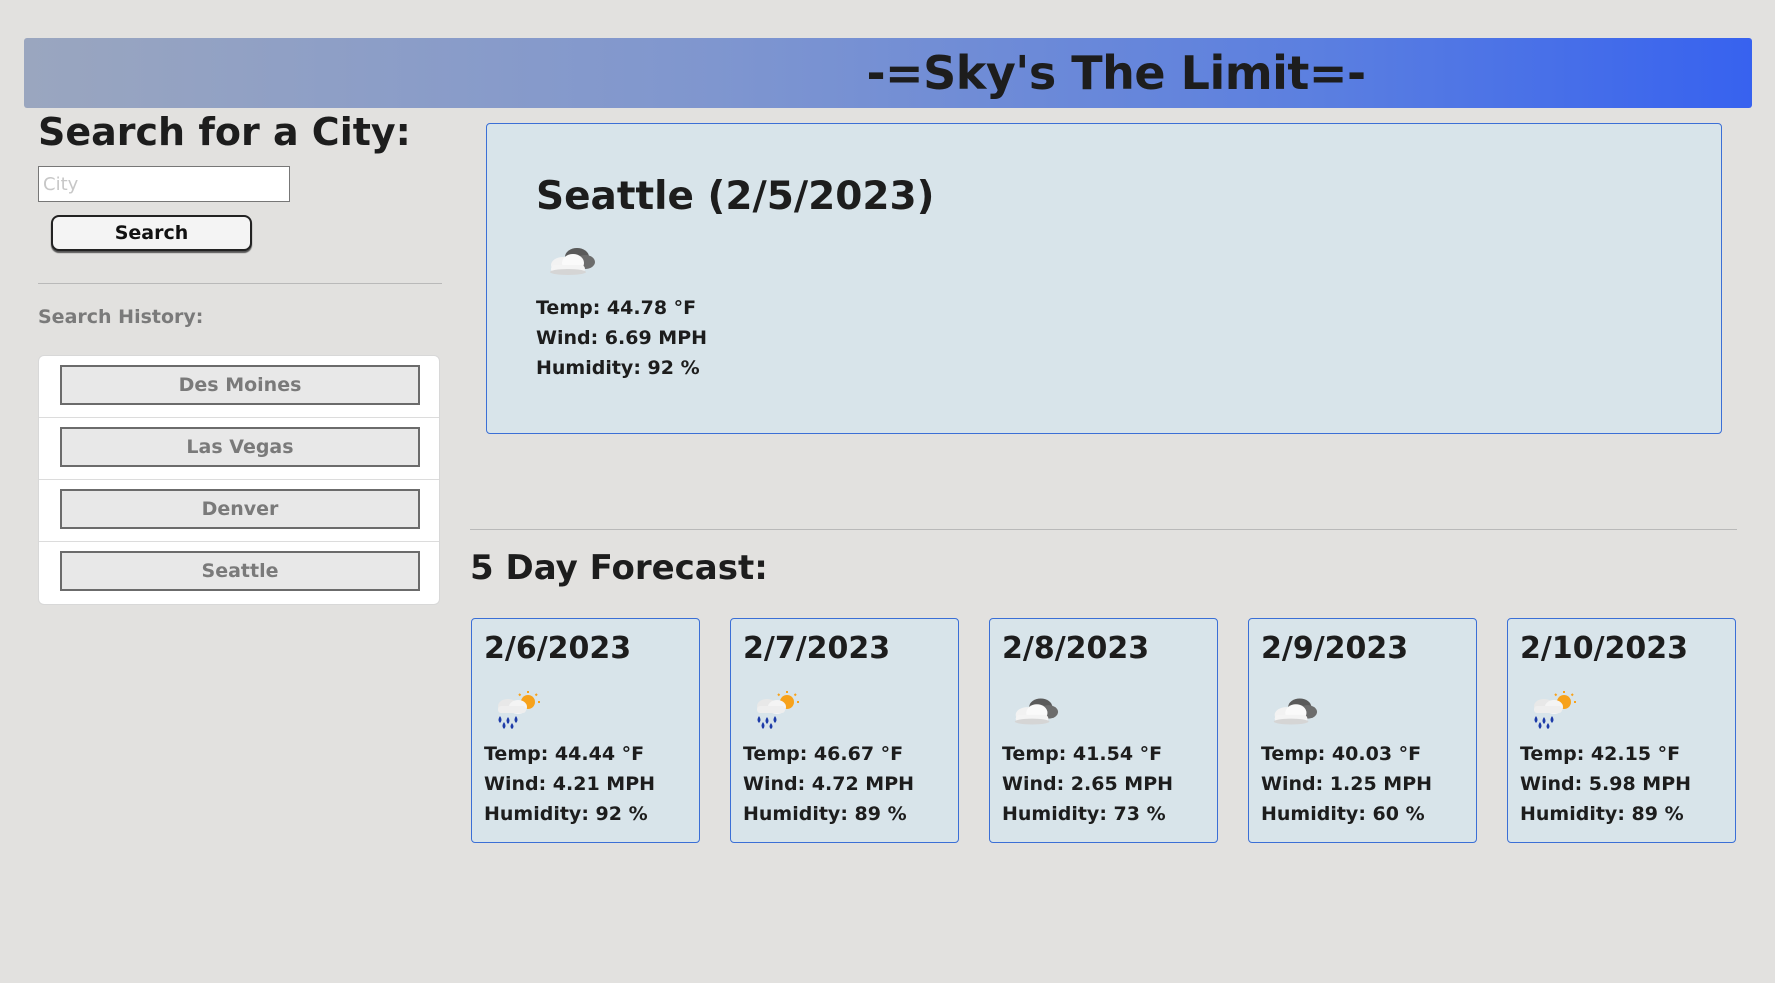  Describe the element at coordinates (823, 754) in the screenshot. I see `forecast-temp: Temp: 46.67 °F` at that location.